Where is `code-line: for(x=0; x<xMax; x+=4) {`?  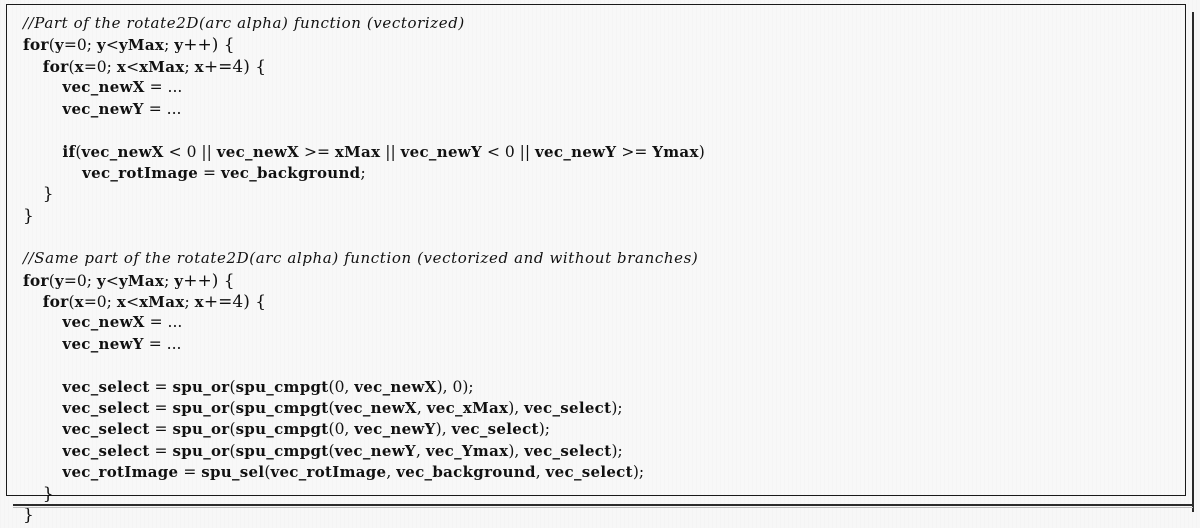
code-line: for(x=0; x<xMax; x+=4) { is located at coordinates (600, 66).